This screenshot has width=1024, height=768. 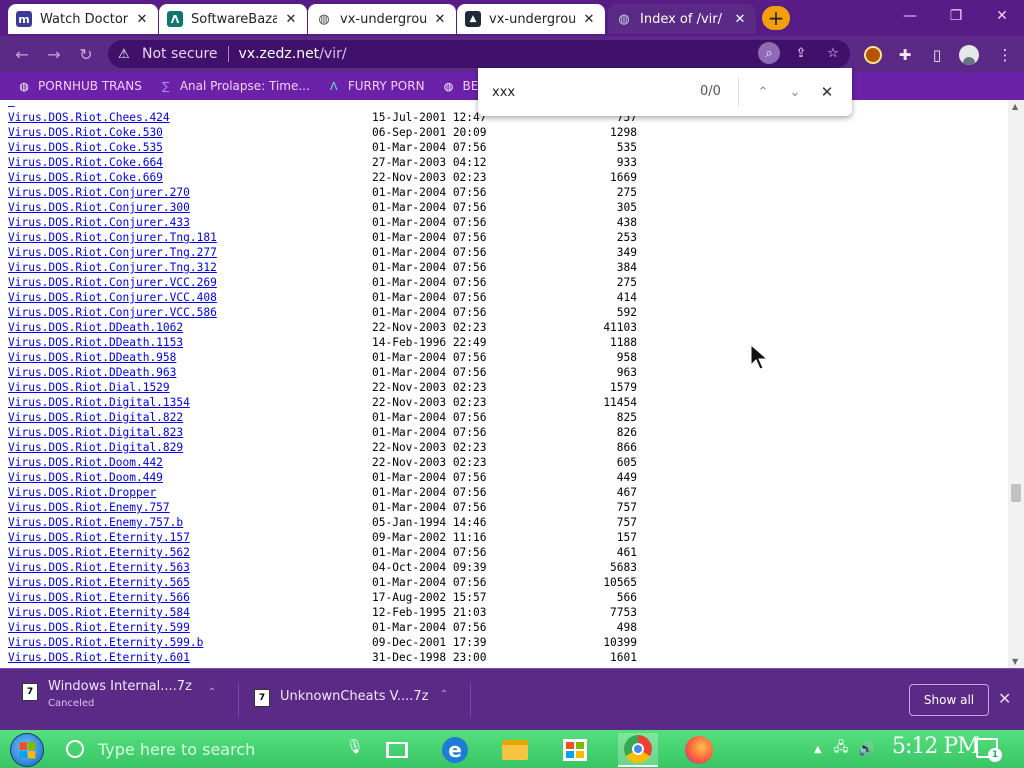 I want to click on scroll-down-icon: ▼, so click(x=1015, y=661).